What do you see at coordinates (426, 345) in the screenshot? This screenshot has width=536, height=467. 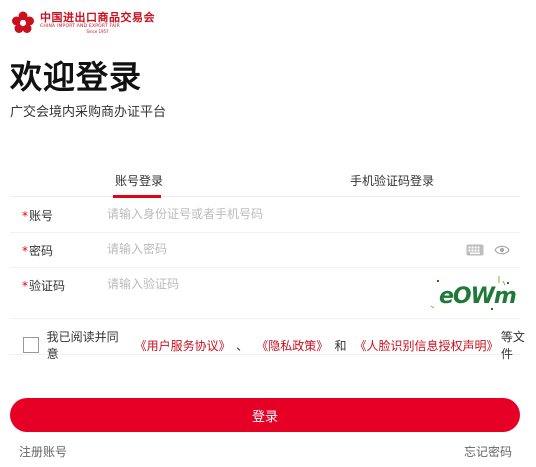 I see `face-recognition-statement-link: 《人脸识别信息授权声明》` at bounding box center [426, 345].